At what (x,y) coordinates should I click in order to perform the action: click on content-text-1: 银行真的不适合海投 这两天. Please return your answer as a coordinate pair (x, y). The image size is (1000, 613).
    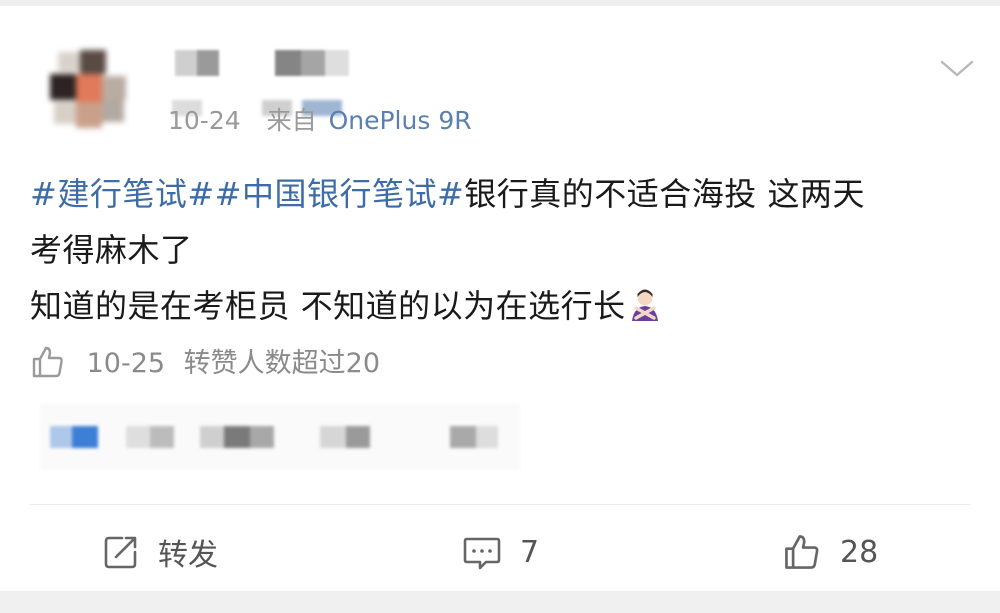
    Looking at the image, I should click on (664, 194).